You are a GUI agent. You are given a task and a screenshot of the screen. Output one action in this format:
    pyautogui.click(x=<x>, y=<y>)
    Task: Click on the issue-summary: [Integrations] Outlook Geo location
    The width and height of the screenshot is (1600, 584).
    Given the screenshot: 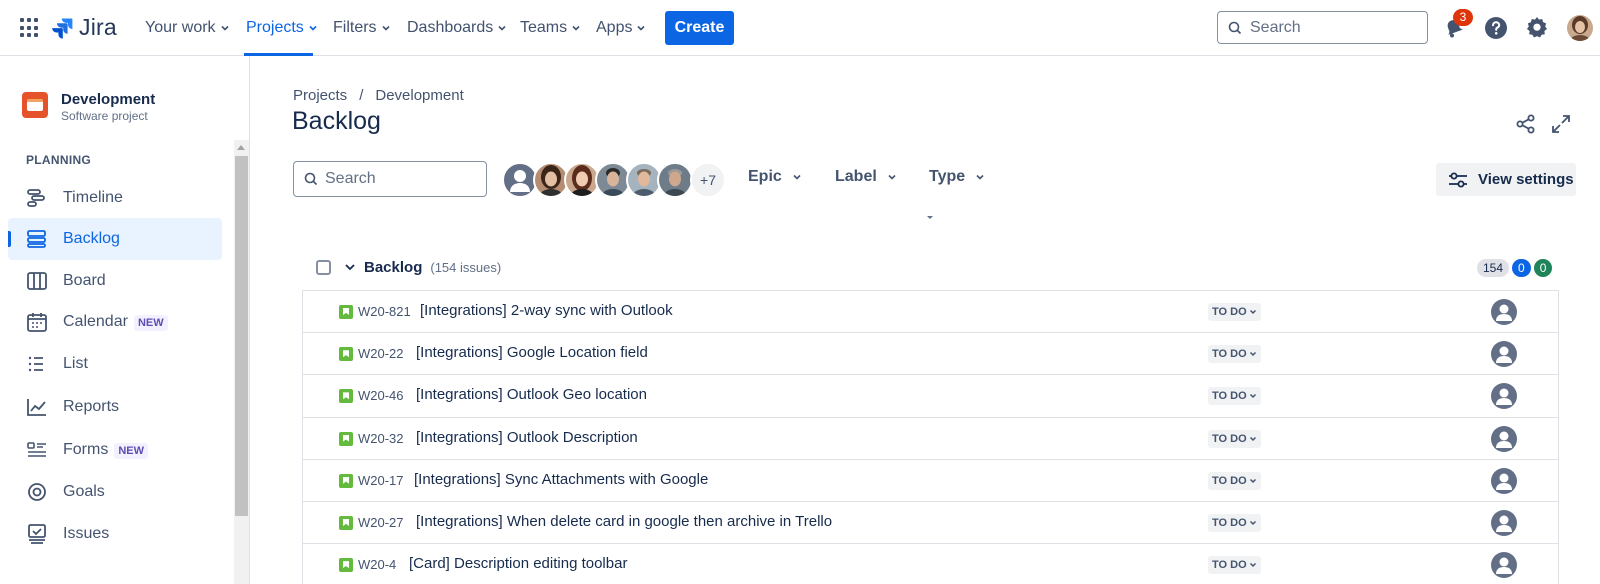 What is the action you would take?
    pyautogui.click(x=531, y=394)
    